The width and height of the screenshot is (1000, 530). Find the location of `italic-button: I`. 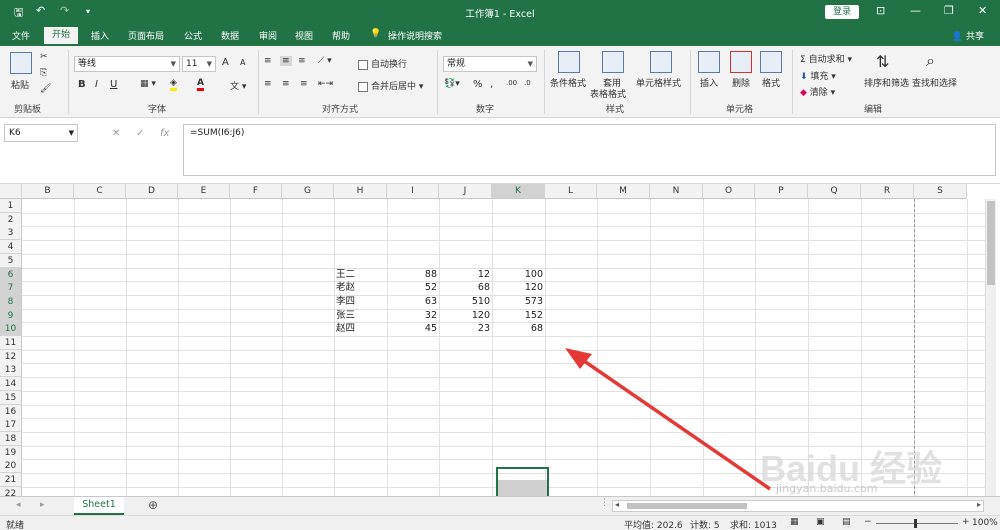

italic-button: I is located at coordinates (96, 84).